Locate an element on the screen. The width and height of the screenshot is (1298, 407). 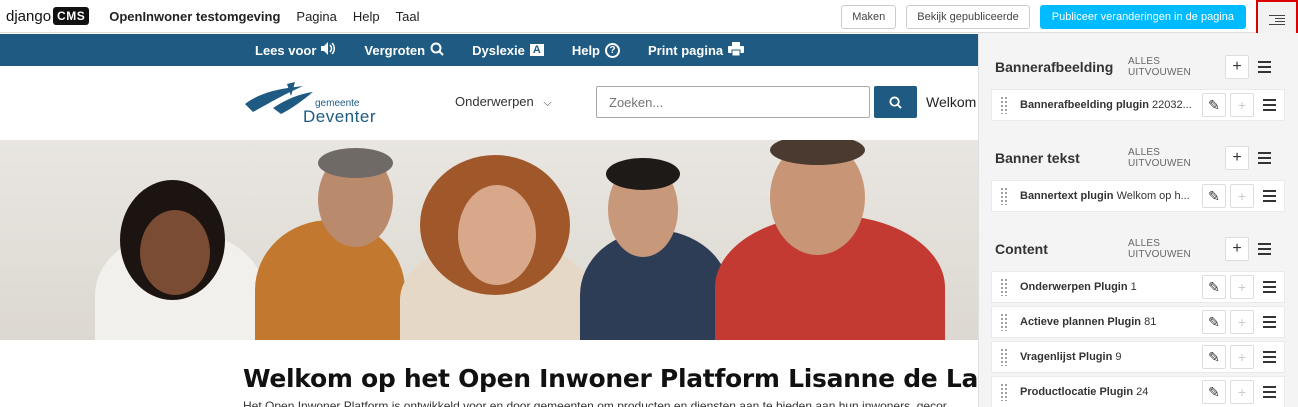
welcome-user-text: Welkom l is located at coordinates (955, 102).